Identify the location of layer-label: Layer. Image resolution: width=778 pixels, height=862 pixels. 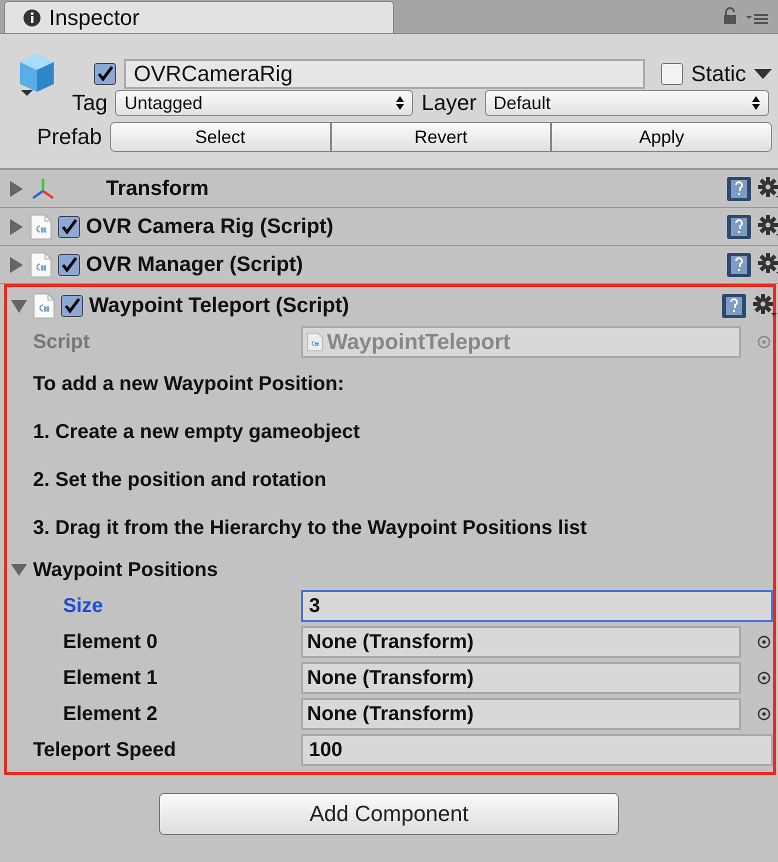
(449, 103).